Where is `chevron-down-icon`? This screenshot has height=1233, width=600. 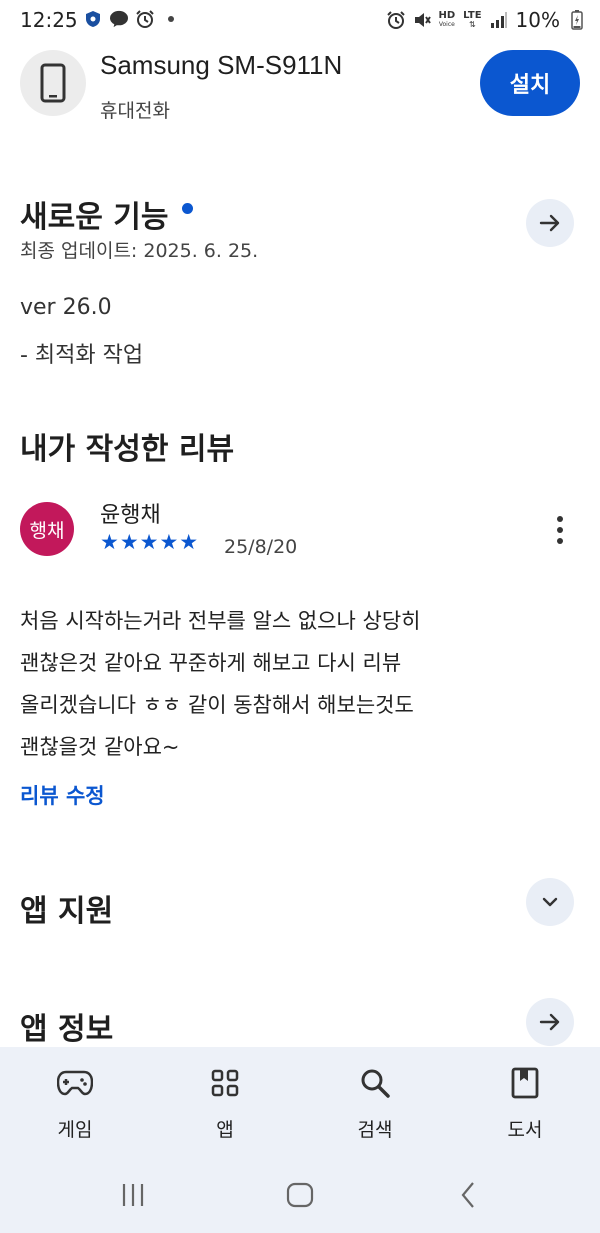 chevron-down-icon is located at coordinates (550, 902).